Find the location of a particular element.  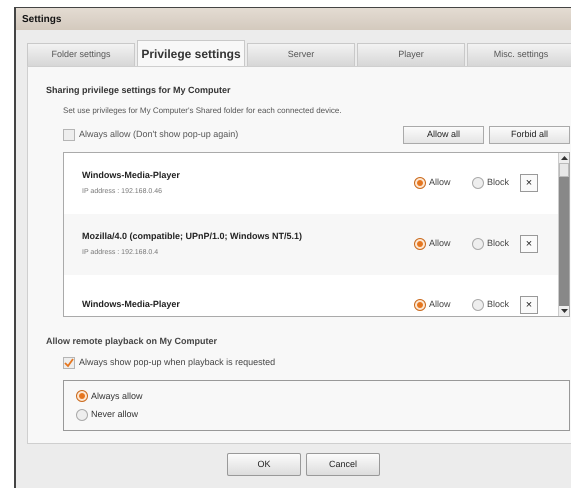

tab: Folder settings is located at coordinates (81, 54).